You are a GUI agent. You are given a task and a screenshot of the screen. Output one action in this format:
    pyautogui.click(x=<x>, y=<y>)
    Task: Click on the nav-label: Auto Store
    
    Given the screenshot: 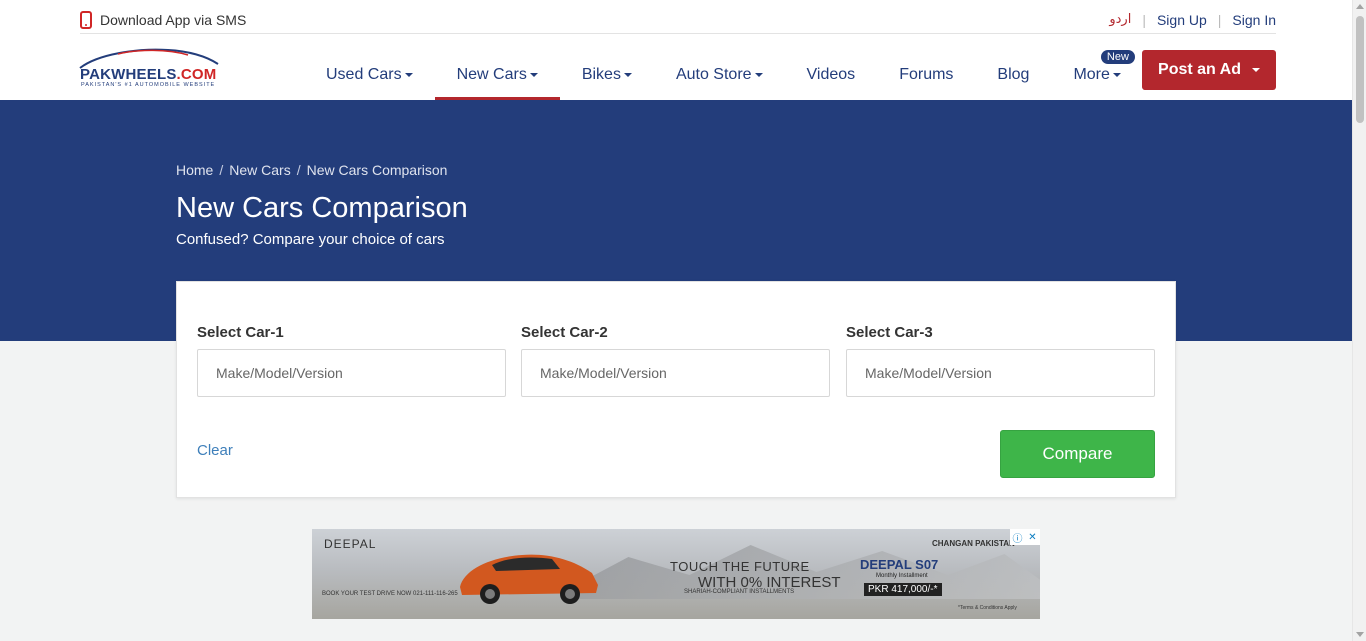 What is the action you would take?
    pyautogui.click(x=713, y=74)
    